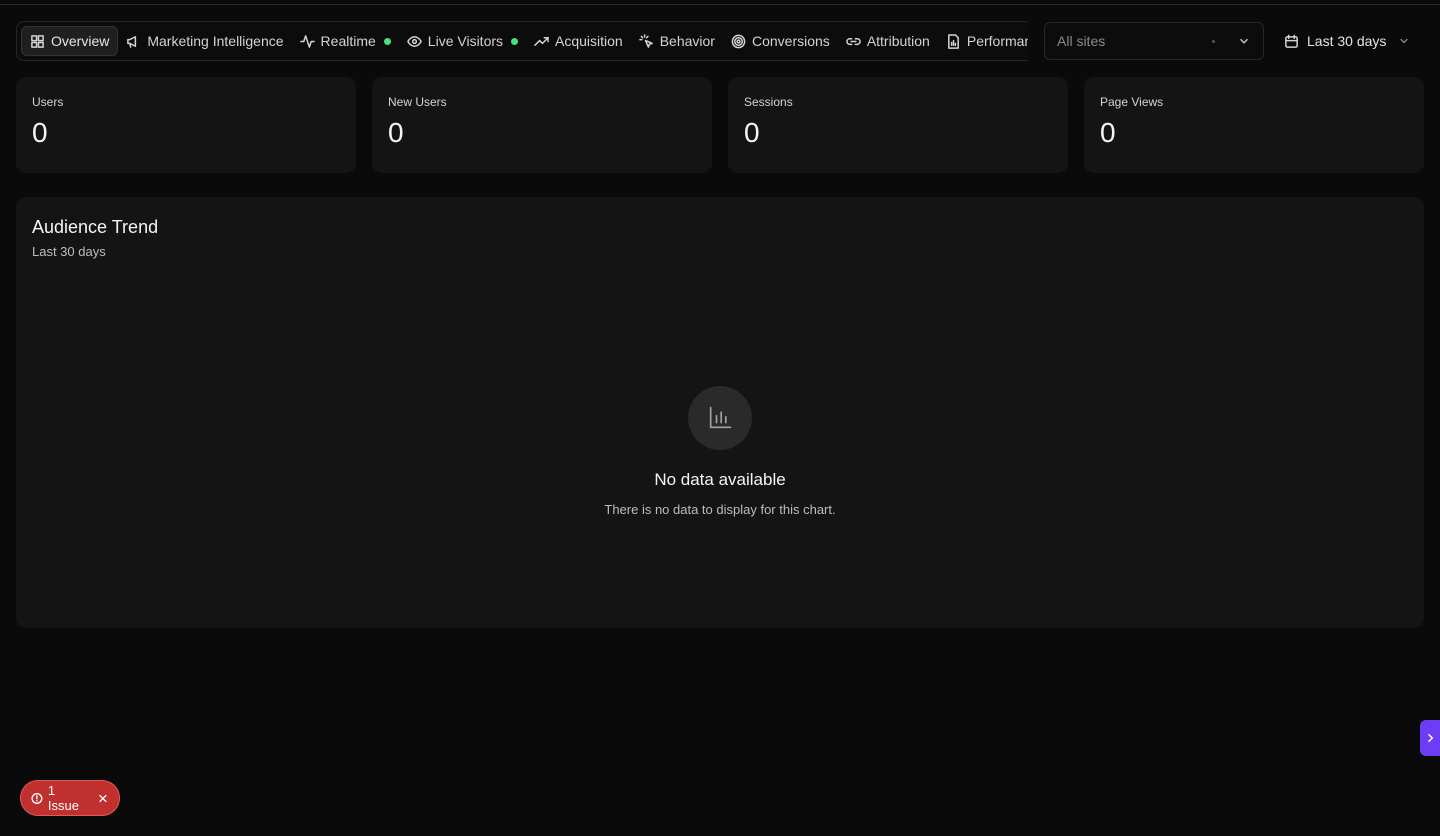 The image size is (1440, 836). I want to click on activity-icon, so click(307, 41).